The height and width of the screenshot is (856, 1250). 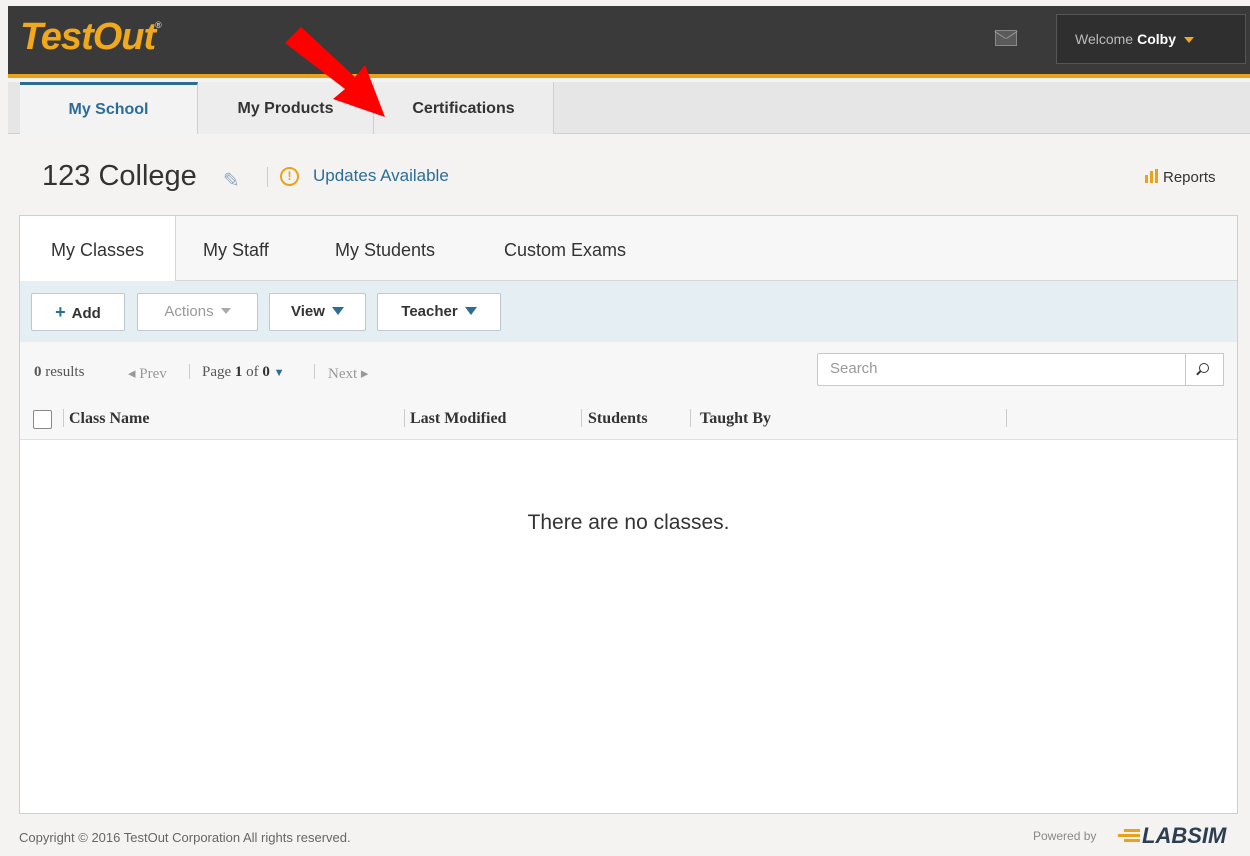 I want to click on results-count: 0 results, so click(x=59, y=372).